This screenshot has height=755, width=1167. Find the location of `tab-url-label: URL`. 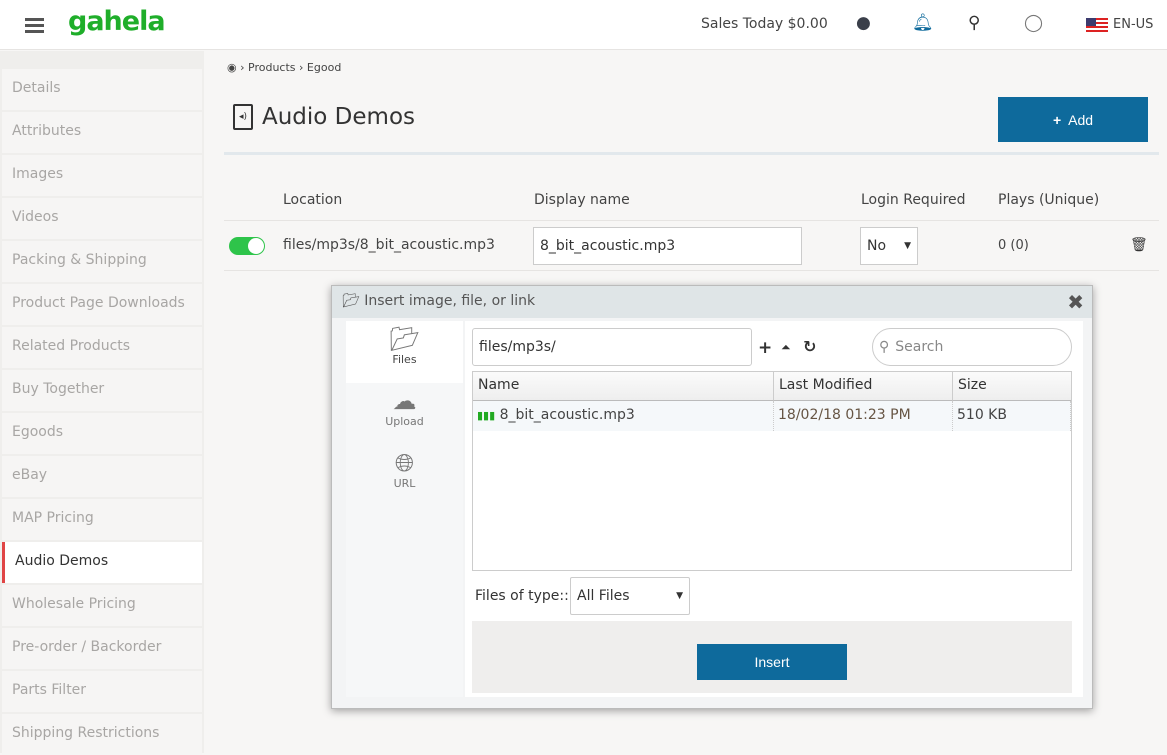

tab-url-label: URL is located at coordinates (404, 483).